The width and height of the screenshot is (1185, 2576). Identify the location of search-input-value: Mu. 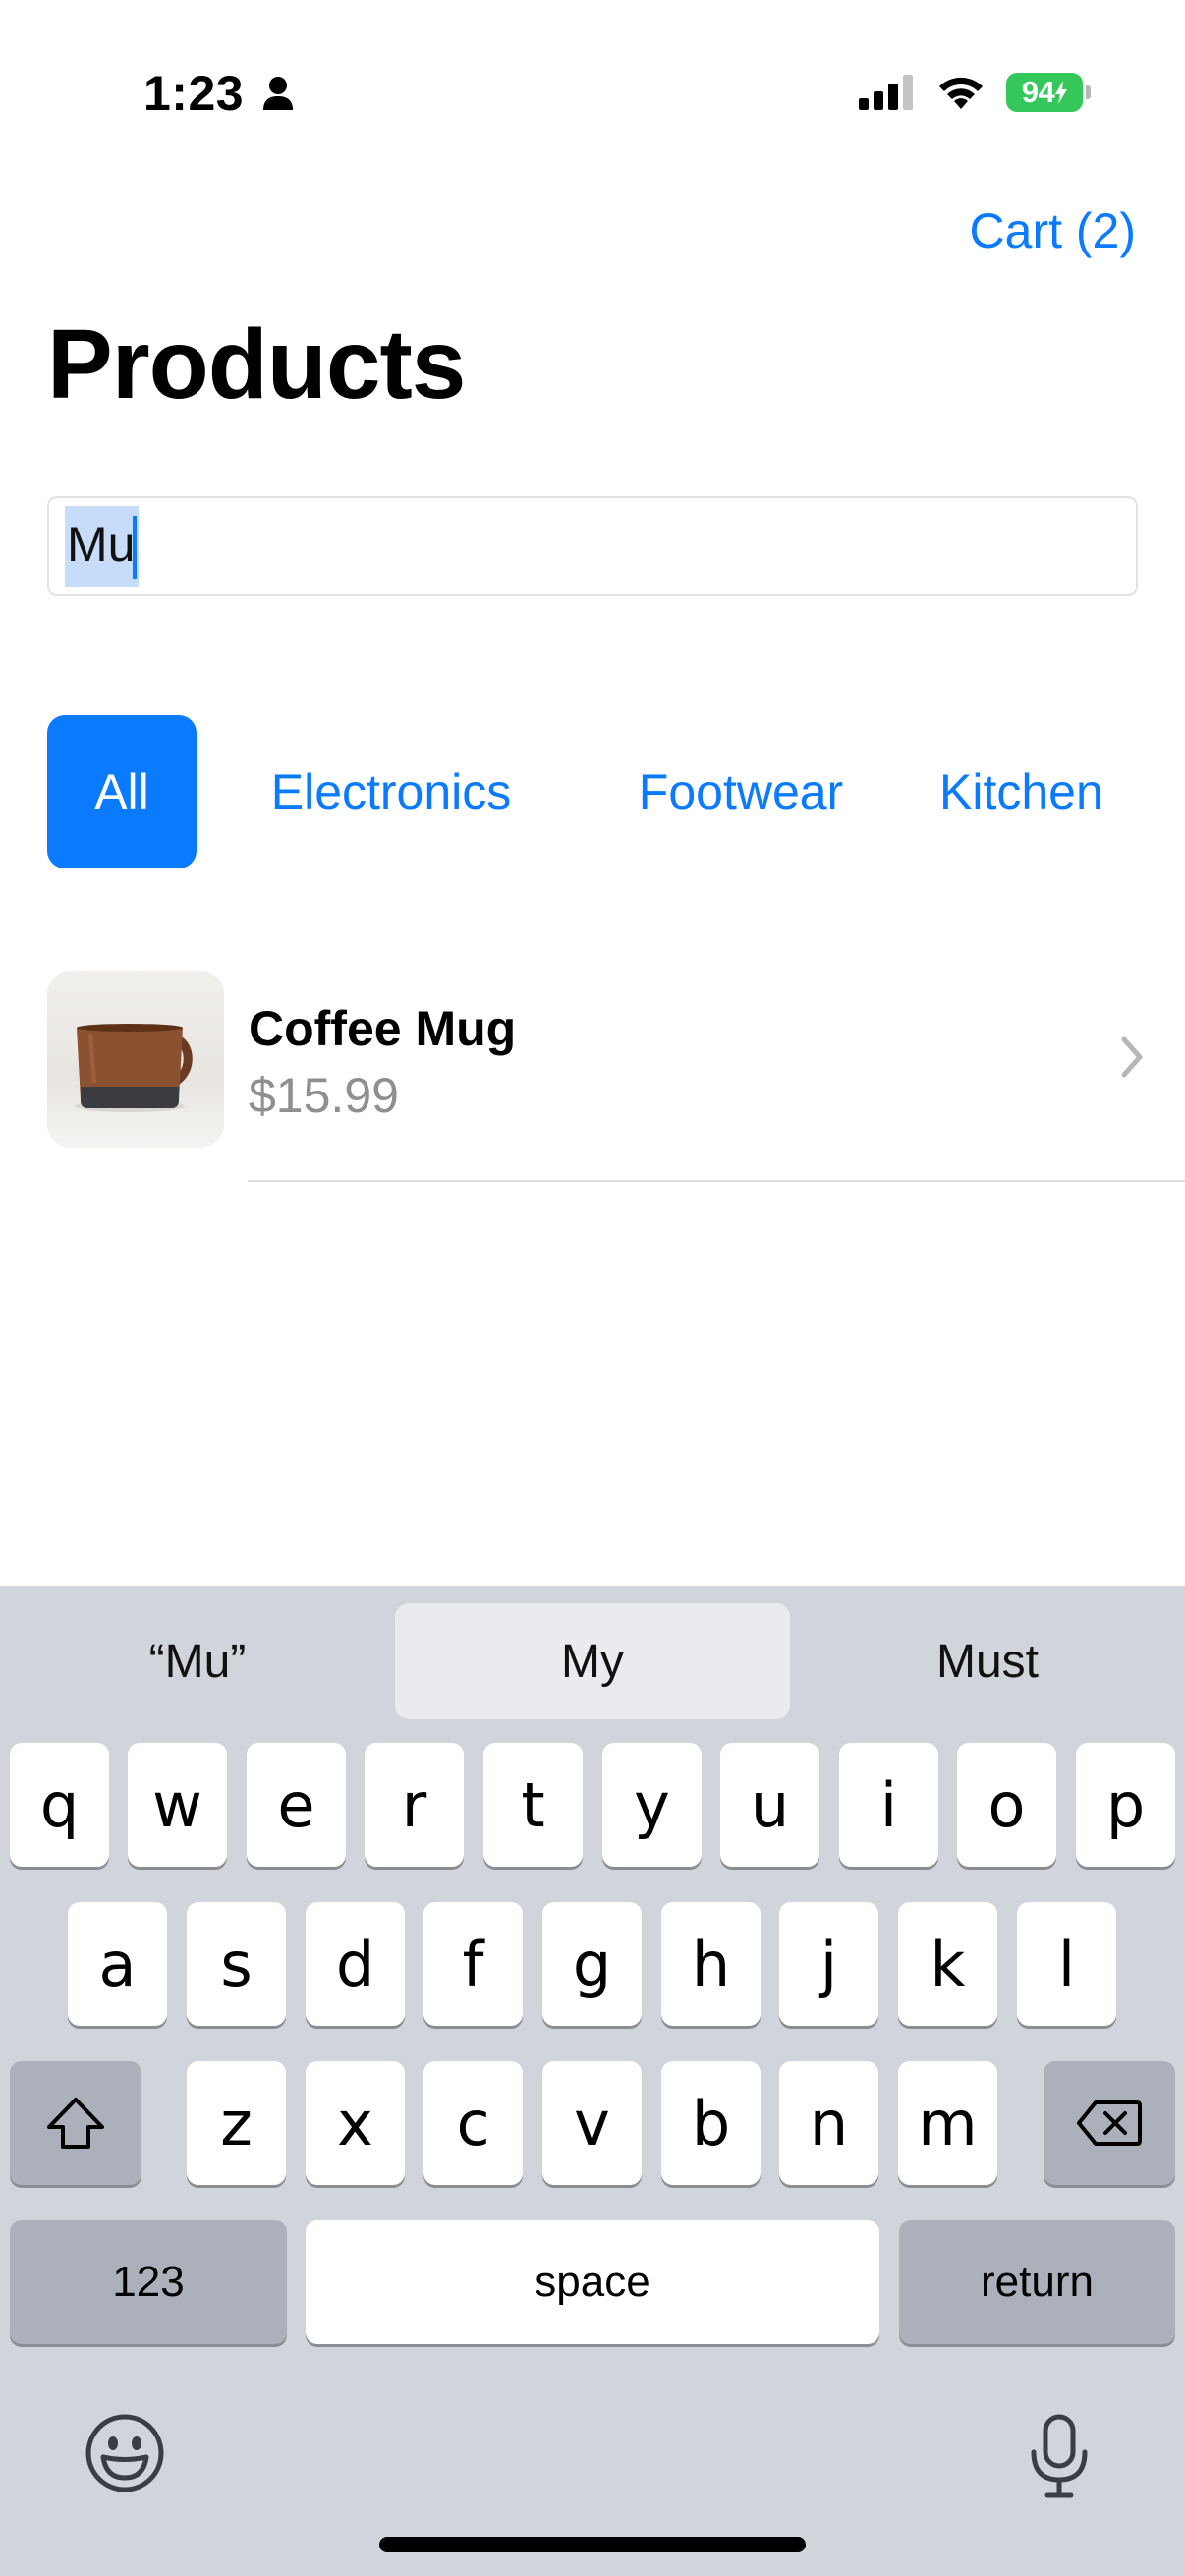
(103, 546).